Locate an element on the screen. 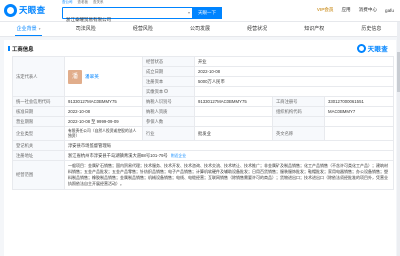  top-nav-links: VIP会员 应用 消费中心 gafu is located at coordinates (355, 10).